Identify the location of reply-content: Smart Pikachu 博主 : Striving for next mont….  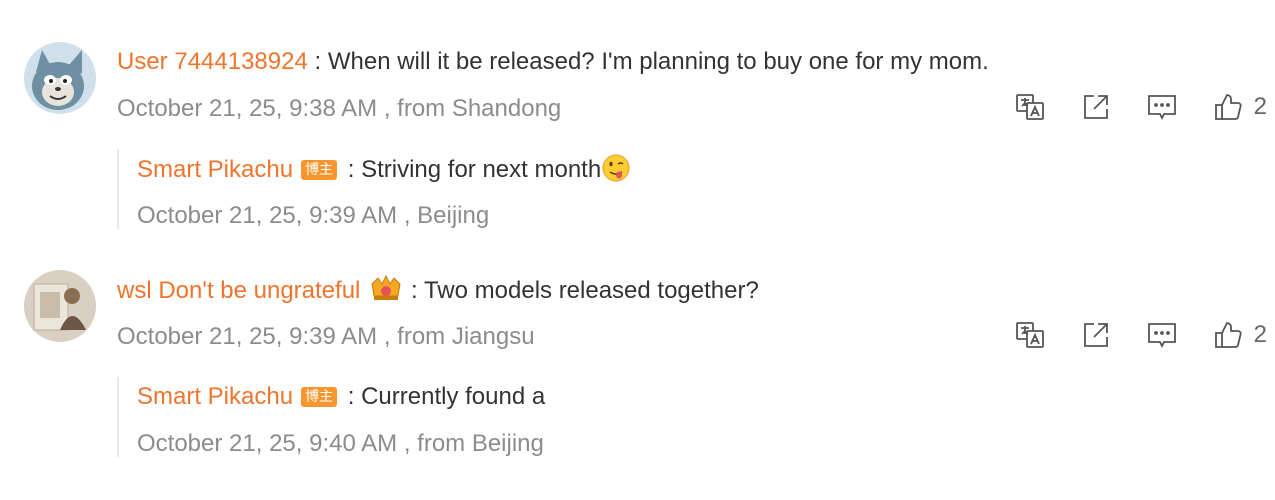
(384, 169).